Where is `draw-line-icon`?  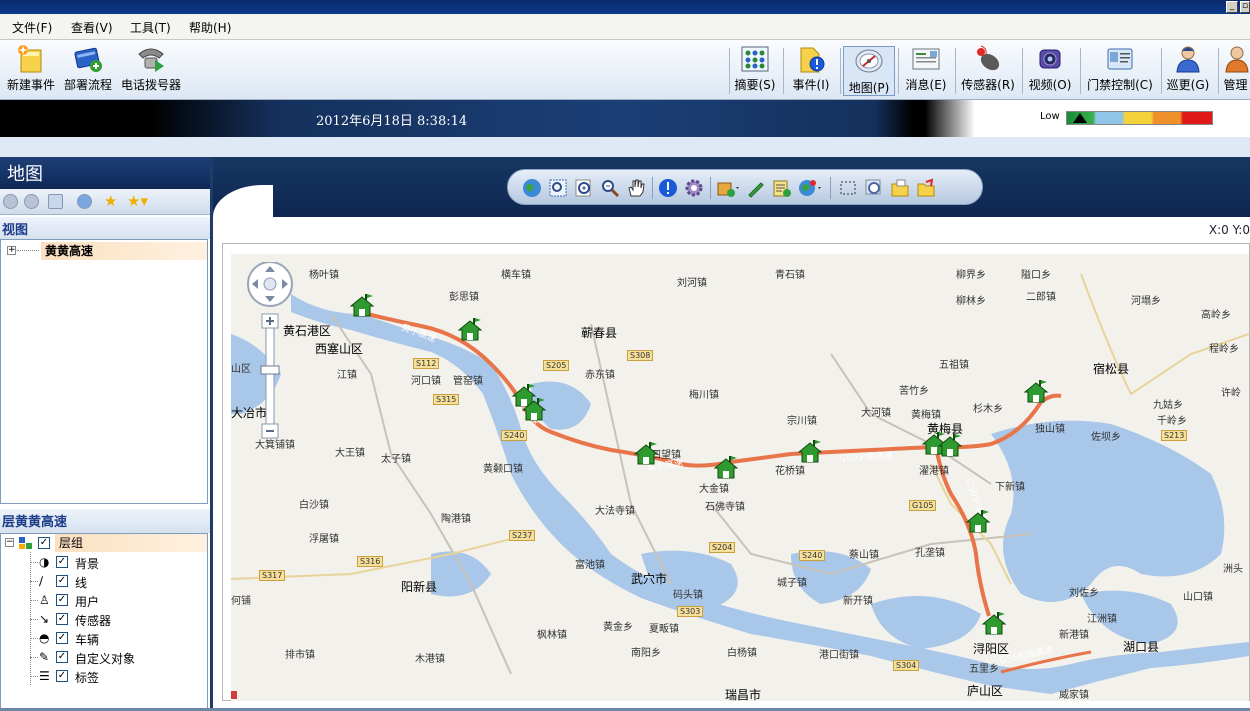
draw-line-icon is located at coordinates (756, 188).